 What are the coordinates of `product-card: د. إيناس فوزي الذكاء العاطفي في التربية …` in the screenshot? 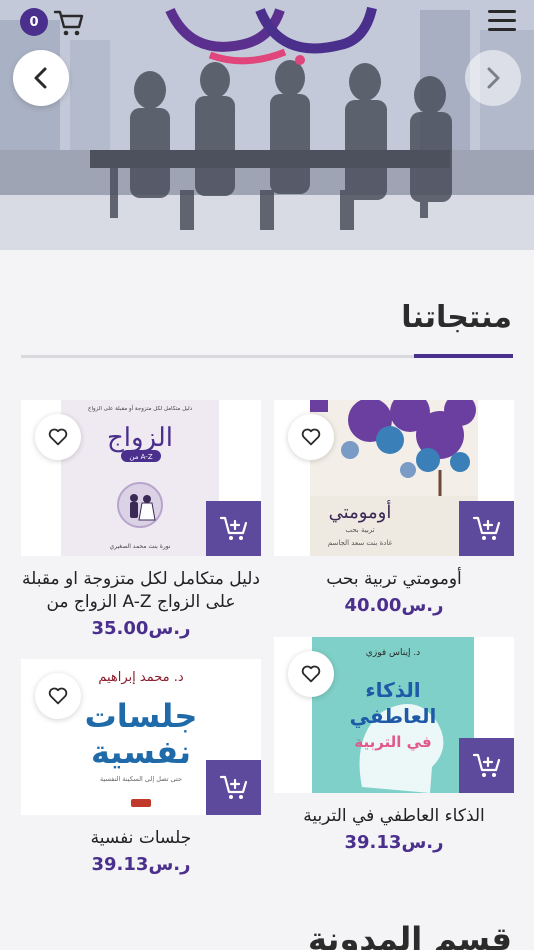 It's located at (394, 745).